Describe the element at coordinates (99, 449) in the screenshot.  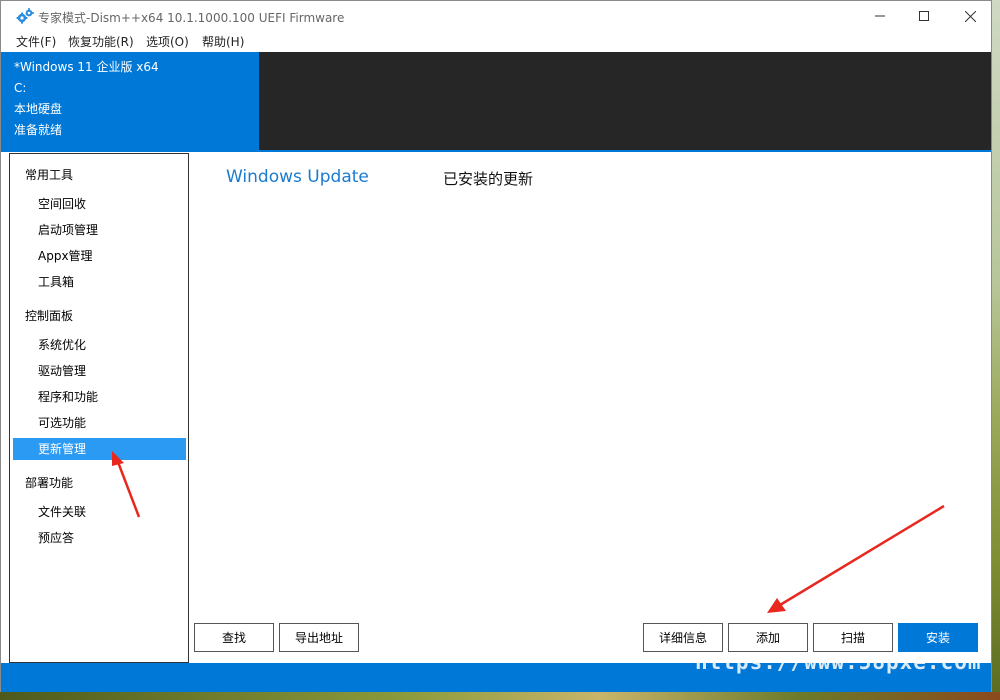
I see `nav-item-update-management: 更新管理` at that location.